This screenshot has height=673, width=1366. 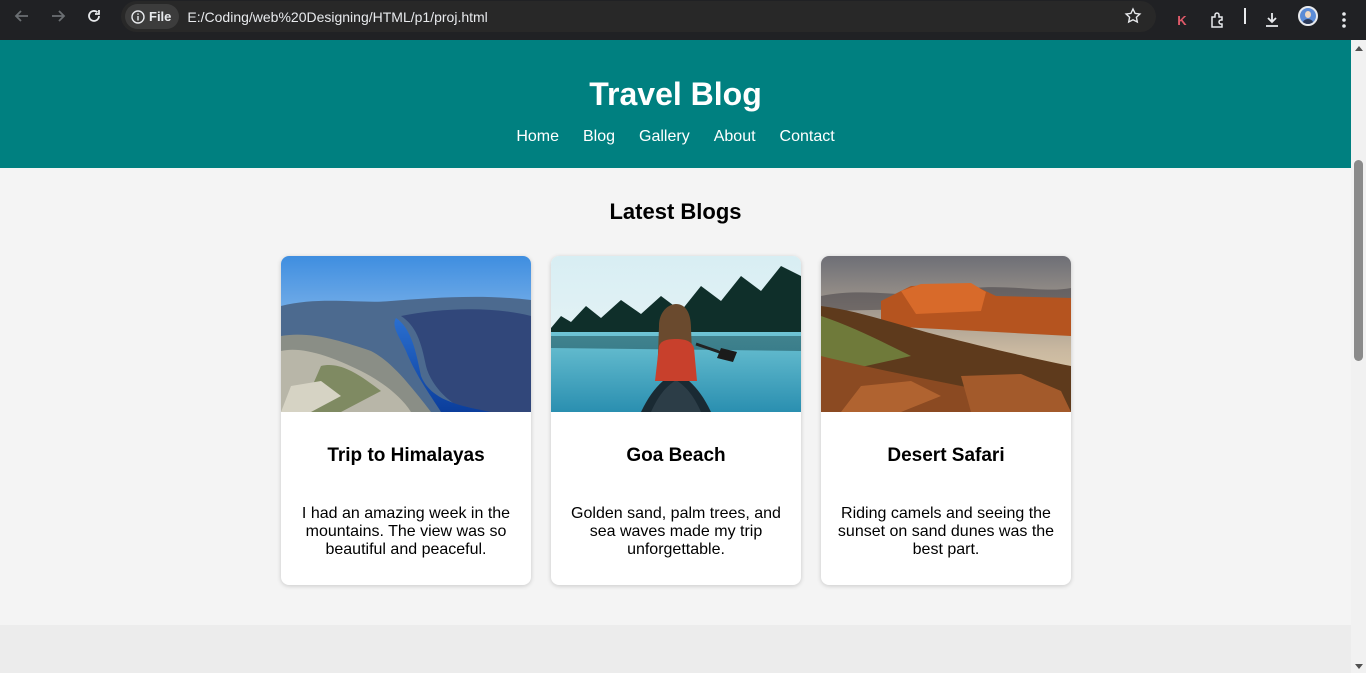 What do you see at coordinates (1245, 16) in the screenshot?
I see `toolbar-divider` at bounding box center [1245, 16].